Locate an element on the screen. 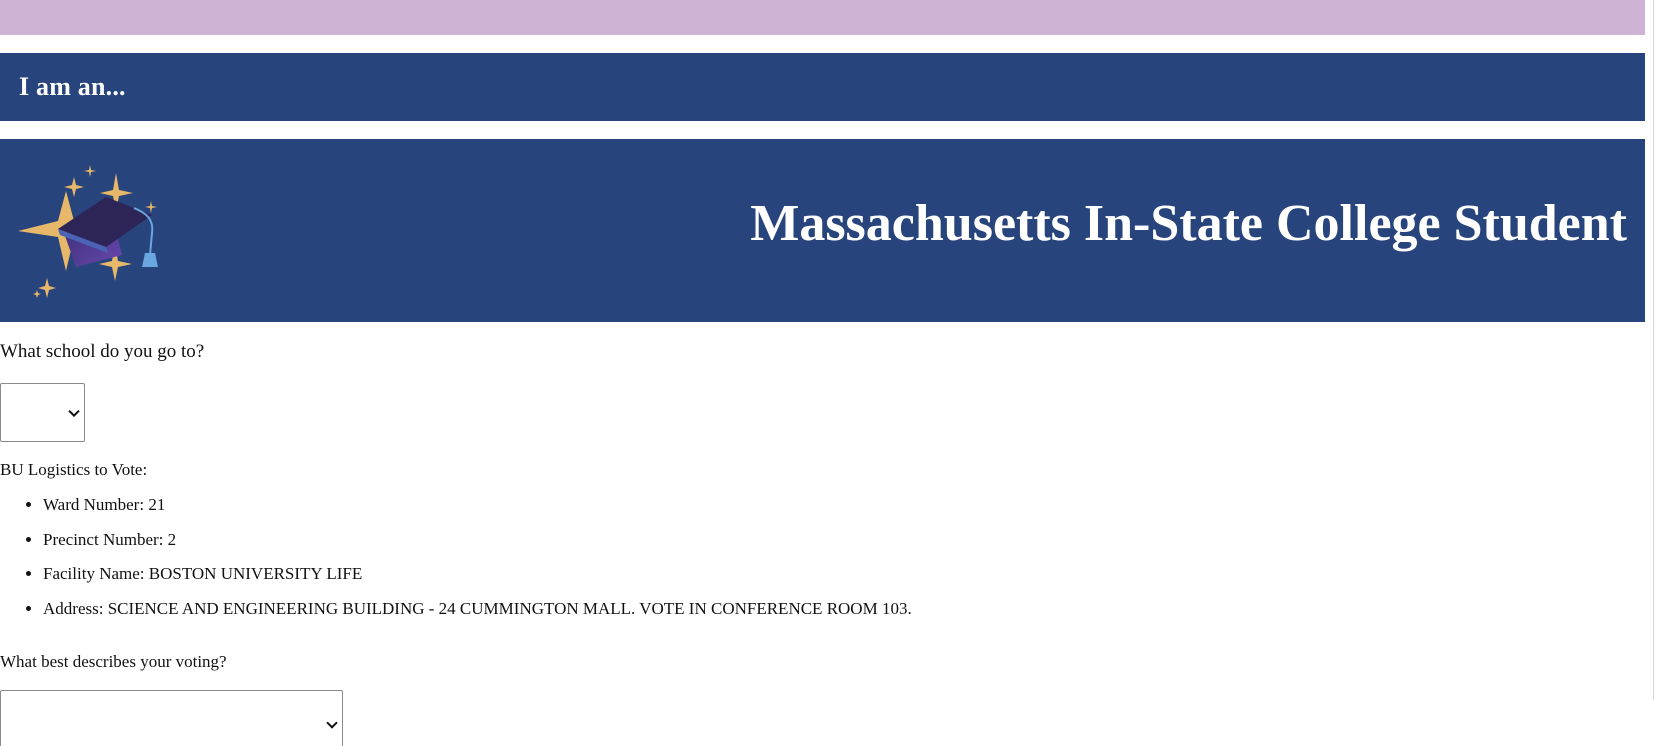 The width and height of the screenshot is (1658, 746). list-item-precinct: Precinct Number: 2 is located at coordinates (477, 546).